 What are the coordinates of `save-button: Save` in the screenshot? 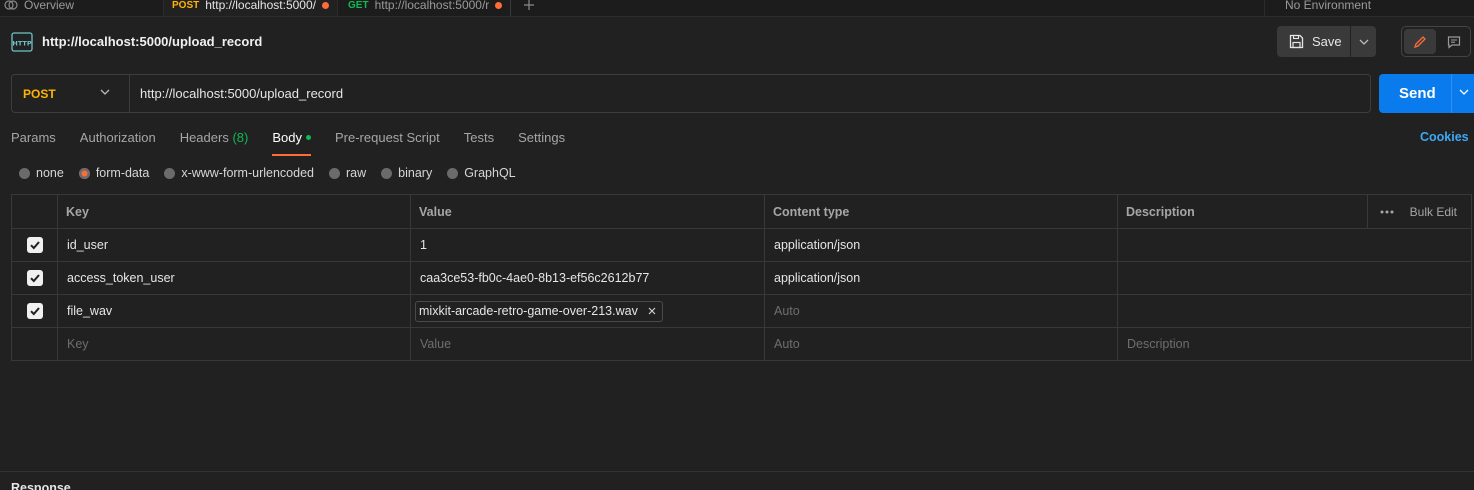 It's located at (1313, 41).